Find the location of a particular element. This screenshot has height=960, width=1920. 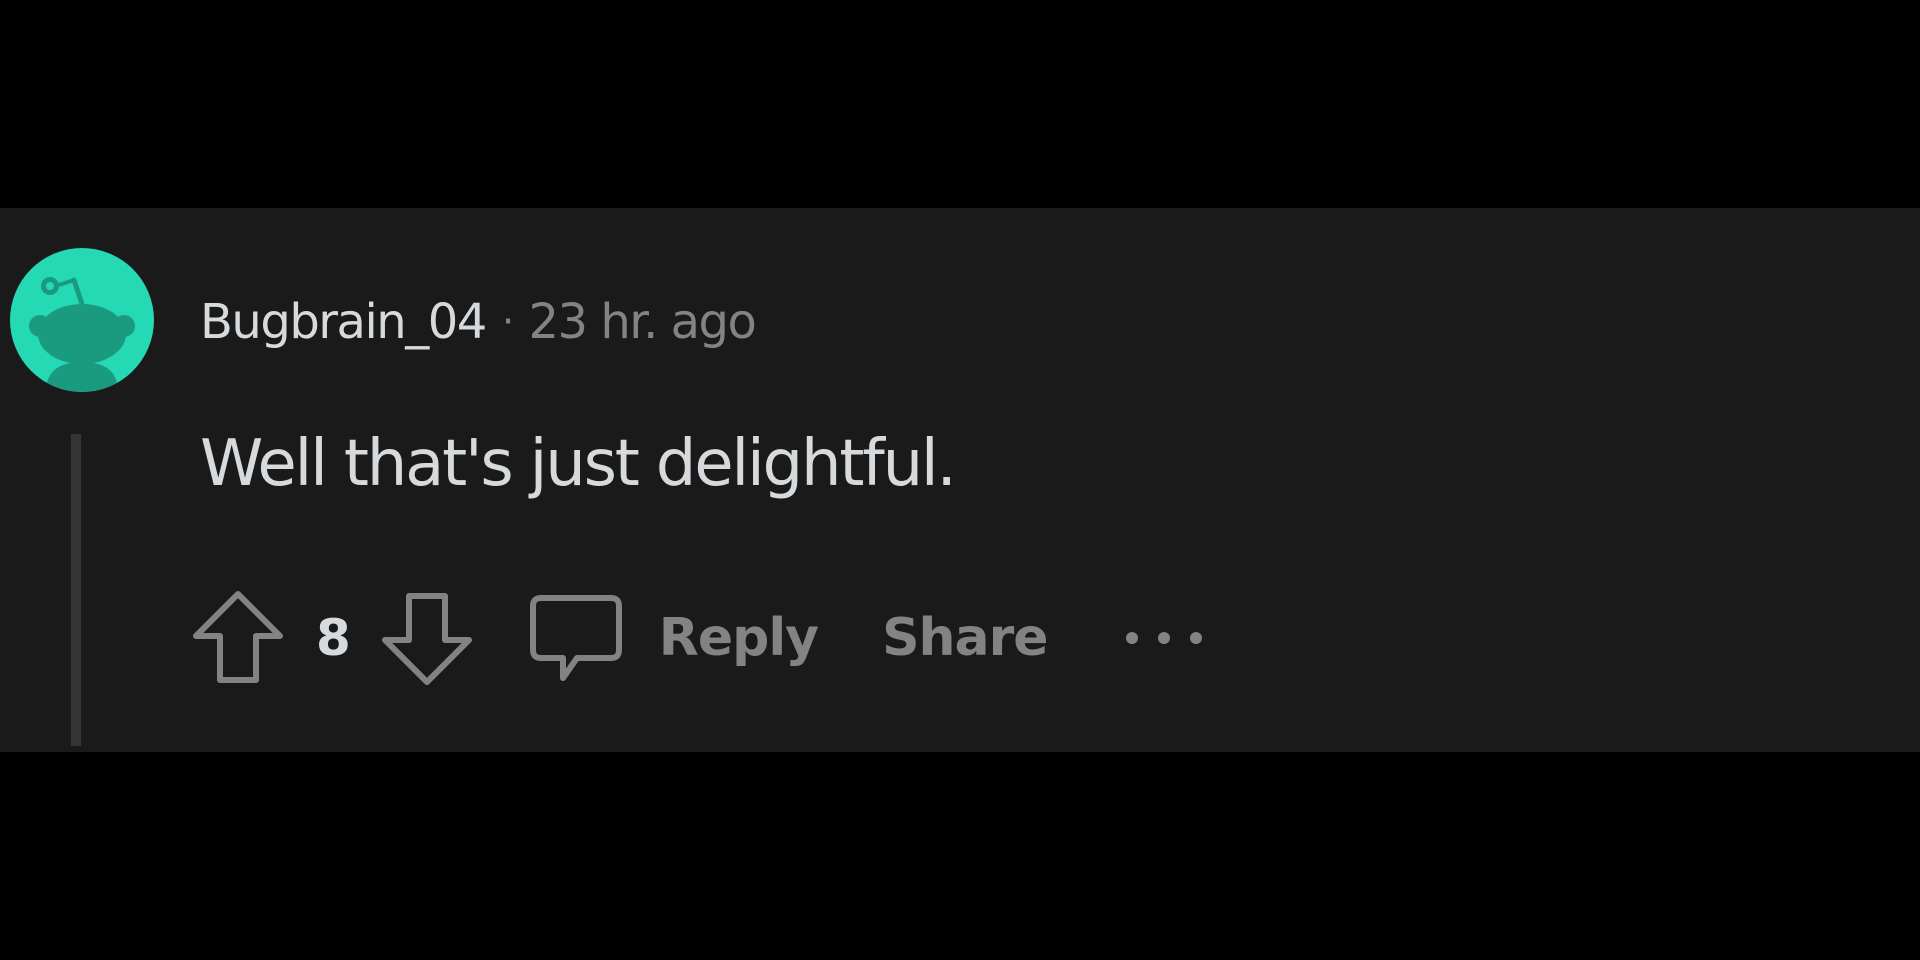

comment-actions: 8 Reply Share is located at coordinates (698, 638).